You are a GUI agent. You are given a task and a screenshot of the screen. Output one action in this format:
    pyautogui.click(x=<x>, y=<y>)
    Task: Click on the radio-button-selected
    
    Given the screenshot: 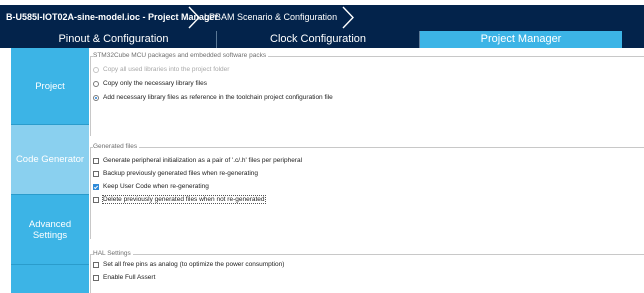 What is the action you would take?
    pyautogui.click(x=96, y=97)
    